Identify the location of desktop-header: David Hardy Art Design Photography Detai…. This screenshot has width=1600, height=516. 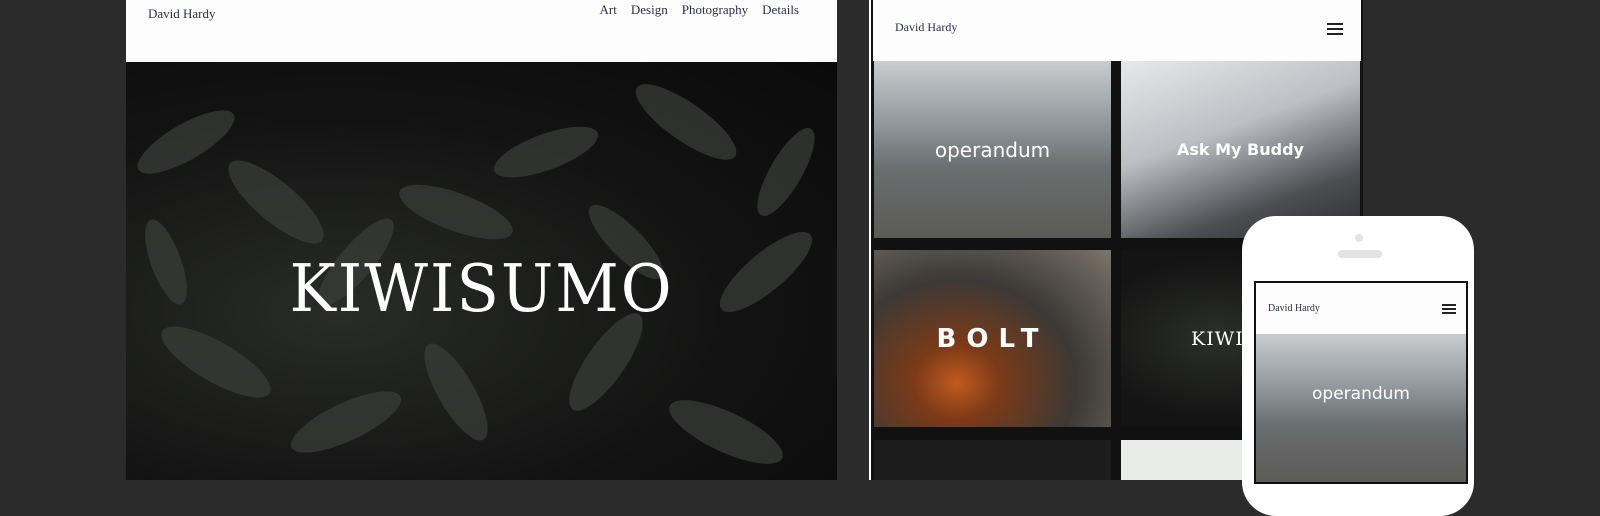
(481, 31).